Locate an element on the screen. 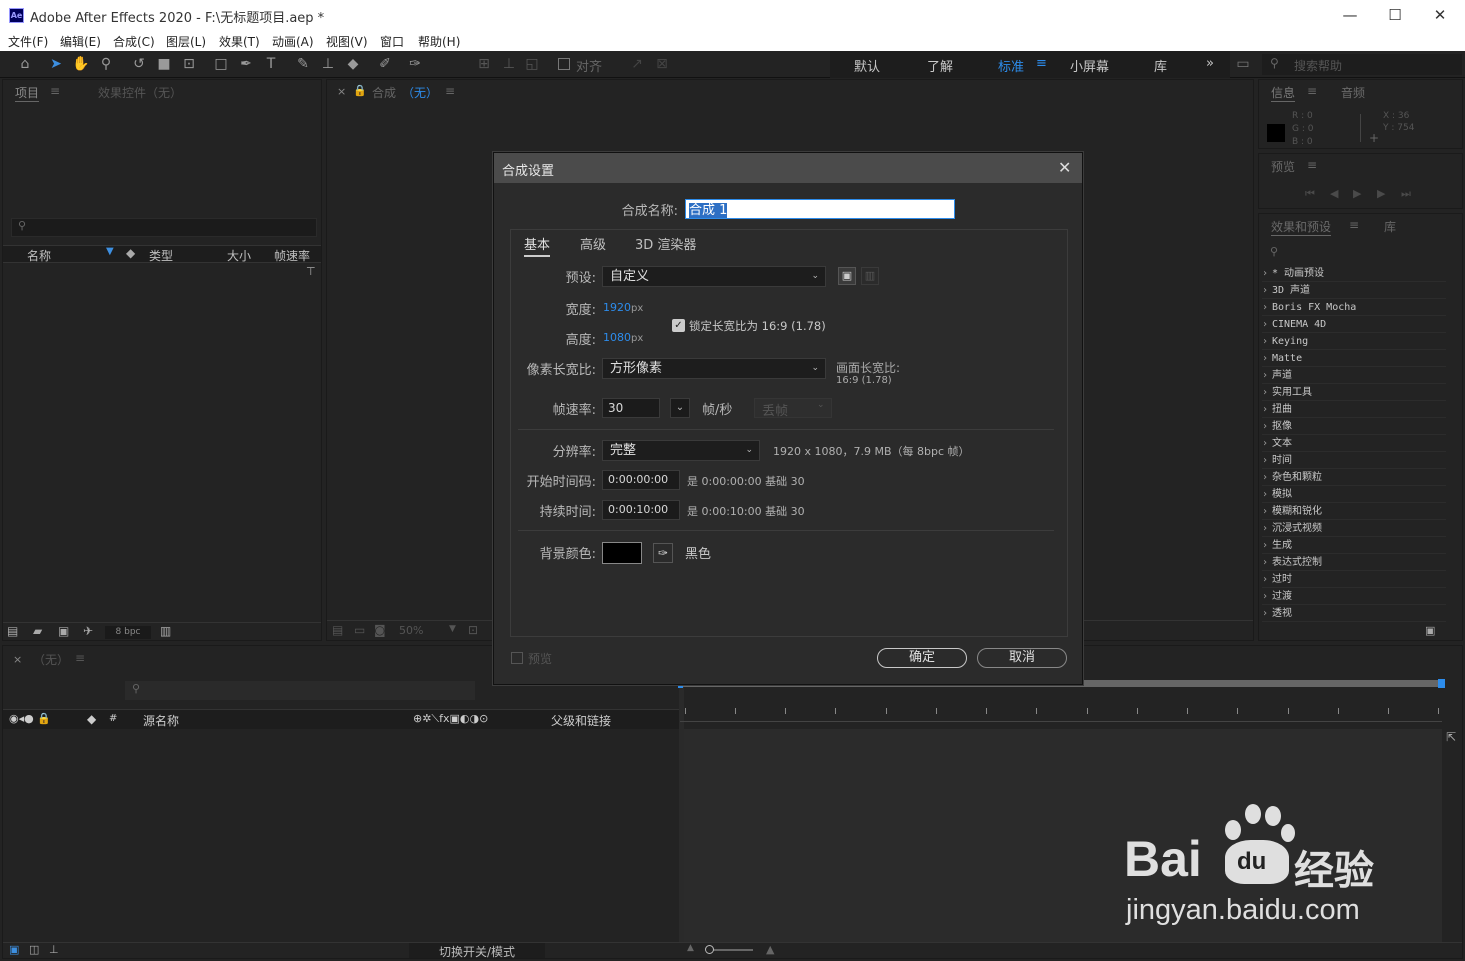 The image size is (1465, 961). timeline-tab: （无） is located at coordinates (51, 659).